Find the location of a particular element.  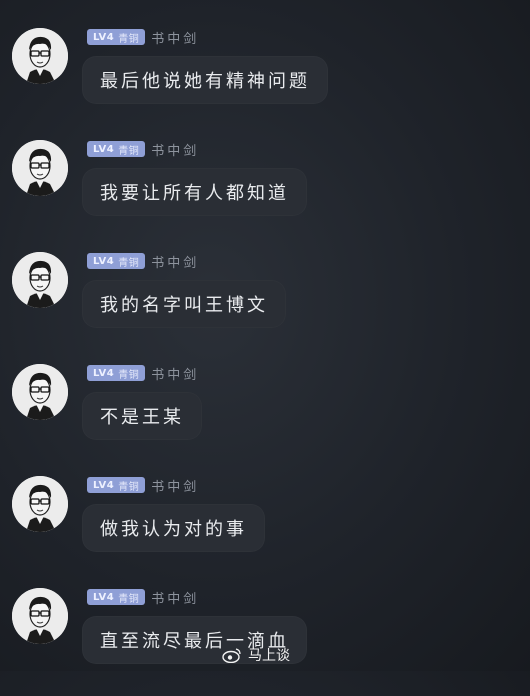

message-bubble: 最后他说她有精神问题 is located at coordinates (205, 80).